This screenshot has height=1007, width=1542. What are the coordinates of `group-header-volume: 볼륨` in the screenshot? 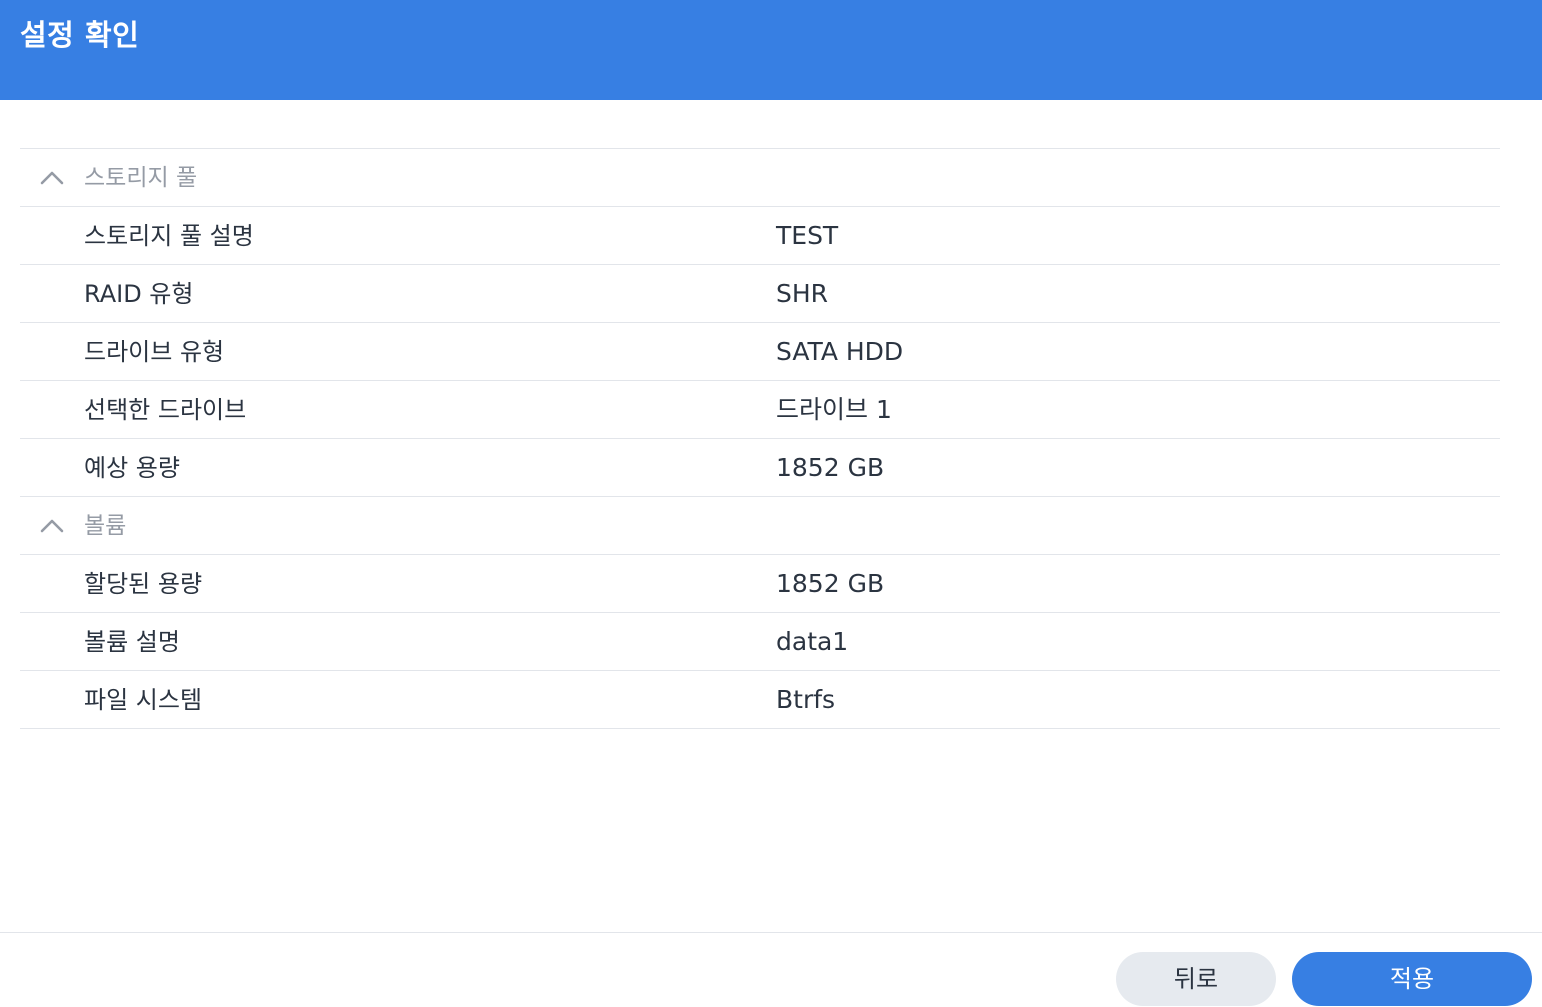 It's located at (760, 526).